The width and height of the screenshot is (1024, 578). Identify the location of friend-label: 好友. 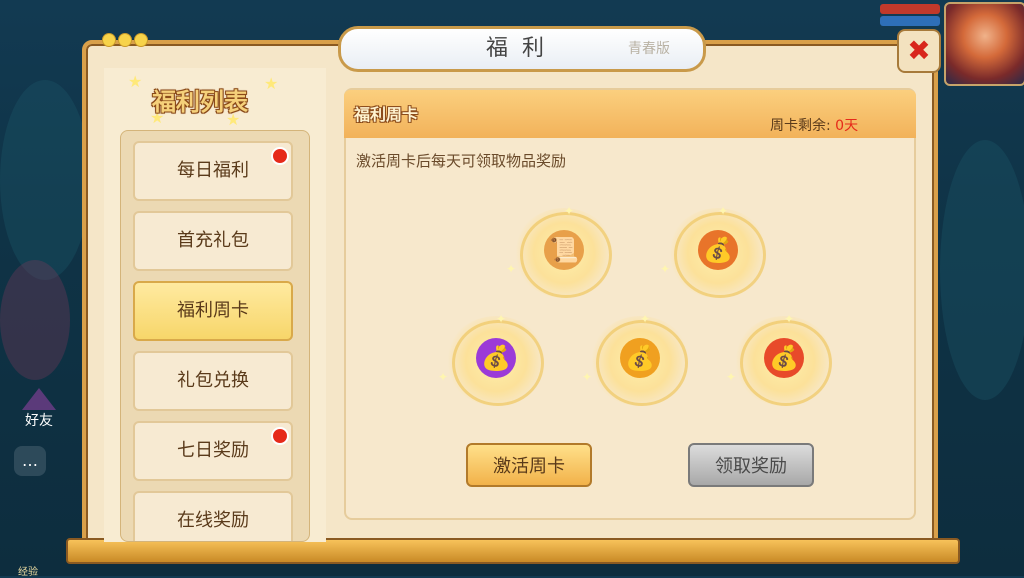
(39, 421).